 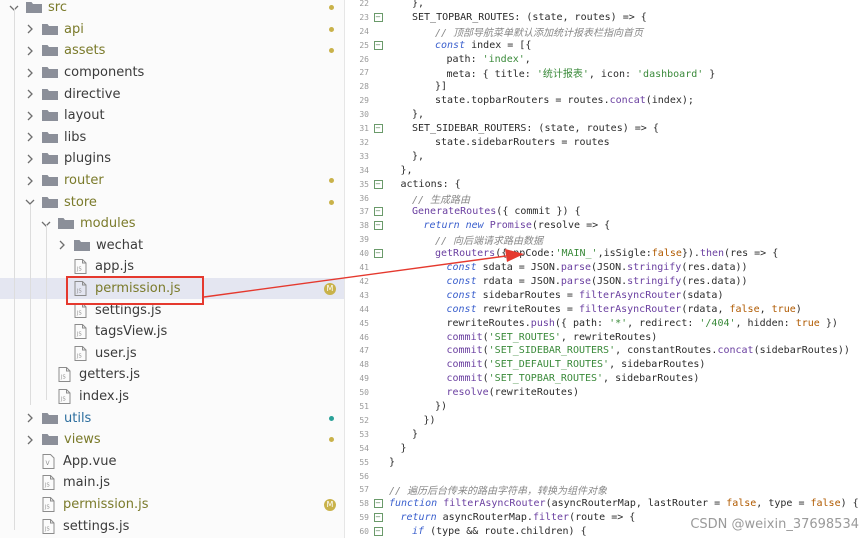 What do you see at coordinates (172, 397) in the screenshot?
I see `tree-item-index-js: JS index.js` at bounding box center [172, 397].